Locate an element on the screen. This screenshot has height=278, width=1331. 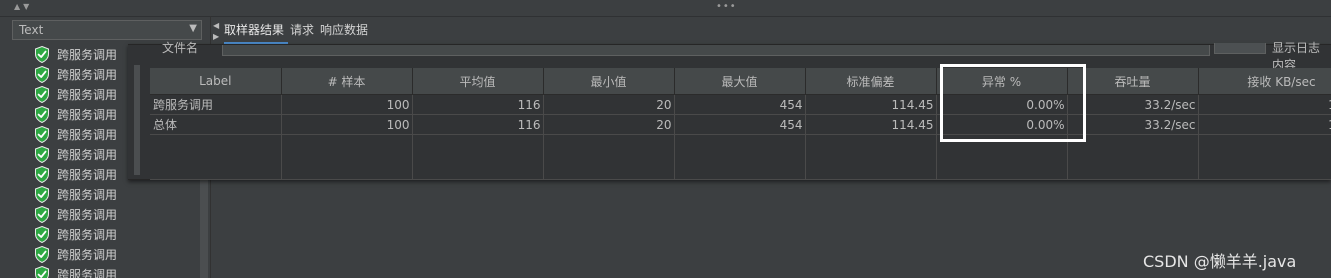
column-header-std-dev: 标准偏差 is located at coordinates (871, 81).